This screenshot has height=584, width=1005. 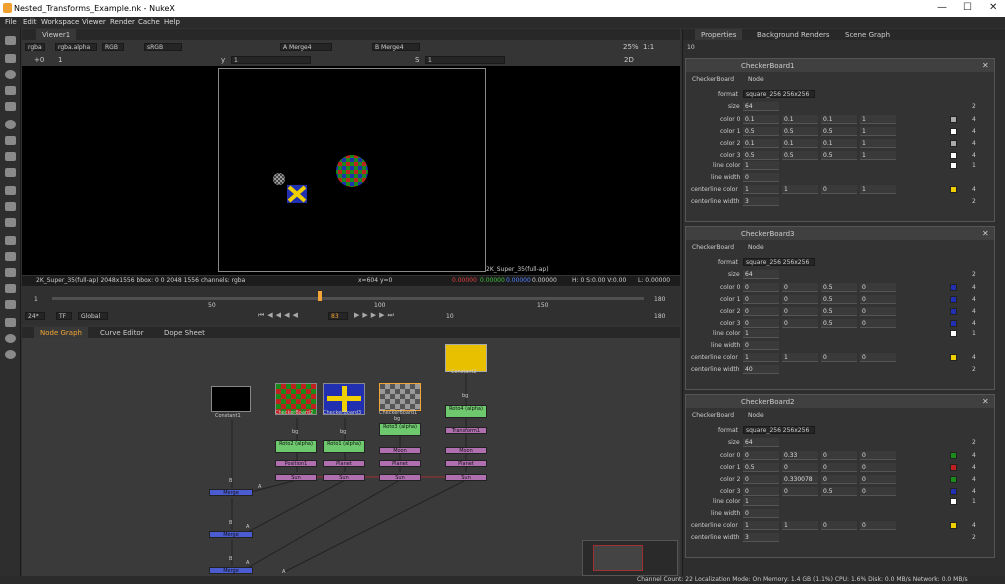 What do you see at coordinates (231, 570) in the screenshot?
I see `merge-node-3: Merge` at bounding box center [231, 570].